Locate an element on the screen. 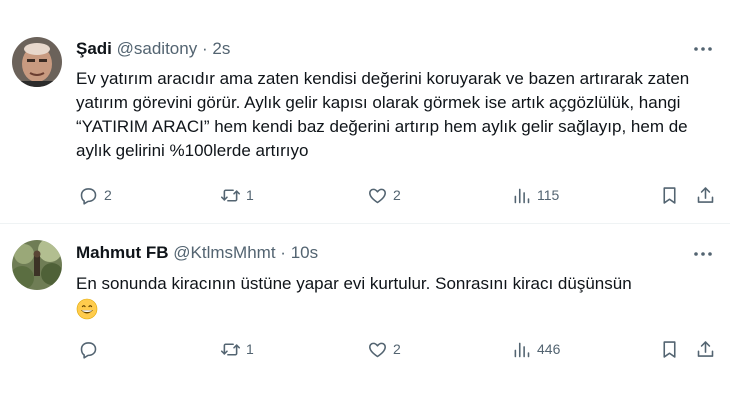 The image size is (730, 420). display-name: Mahmut FB is located at coordinates (122, 252).